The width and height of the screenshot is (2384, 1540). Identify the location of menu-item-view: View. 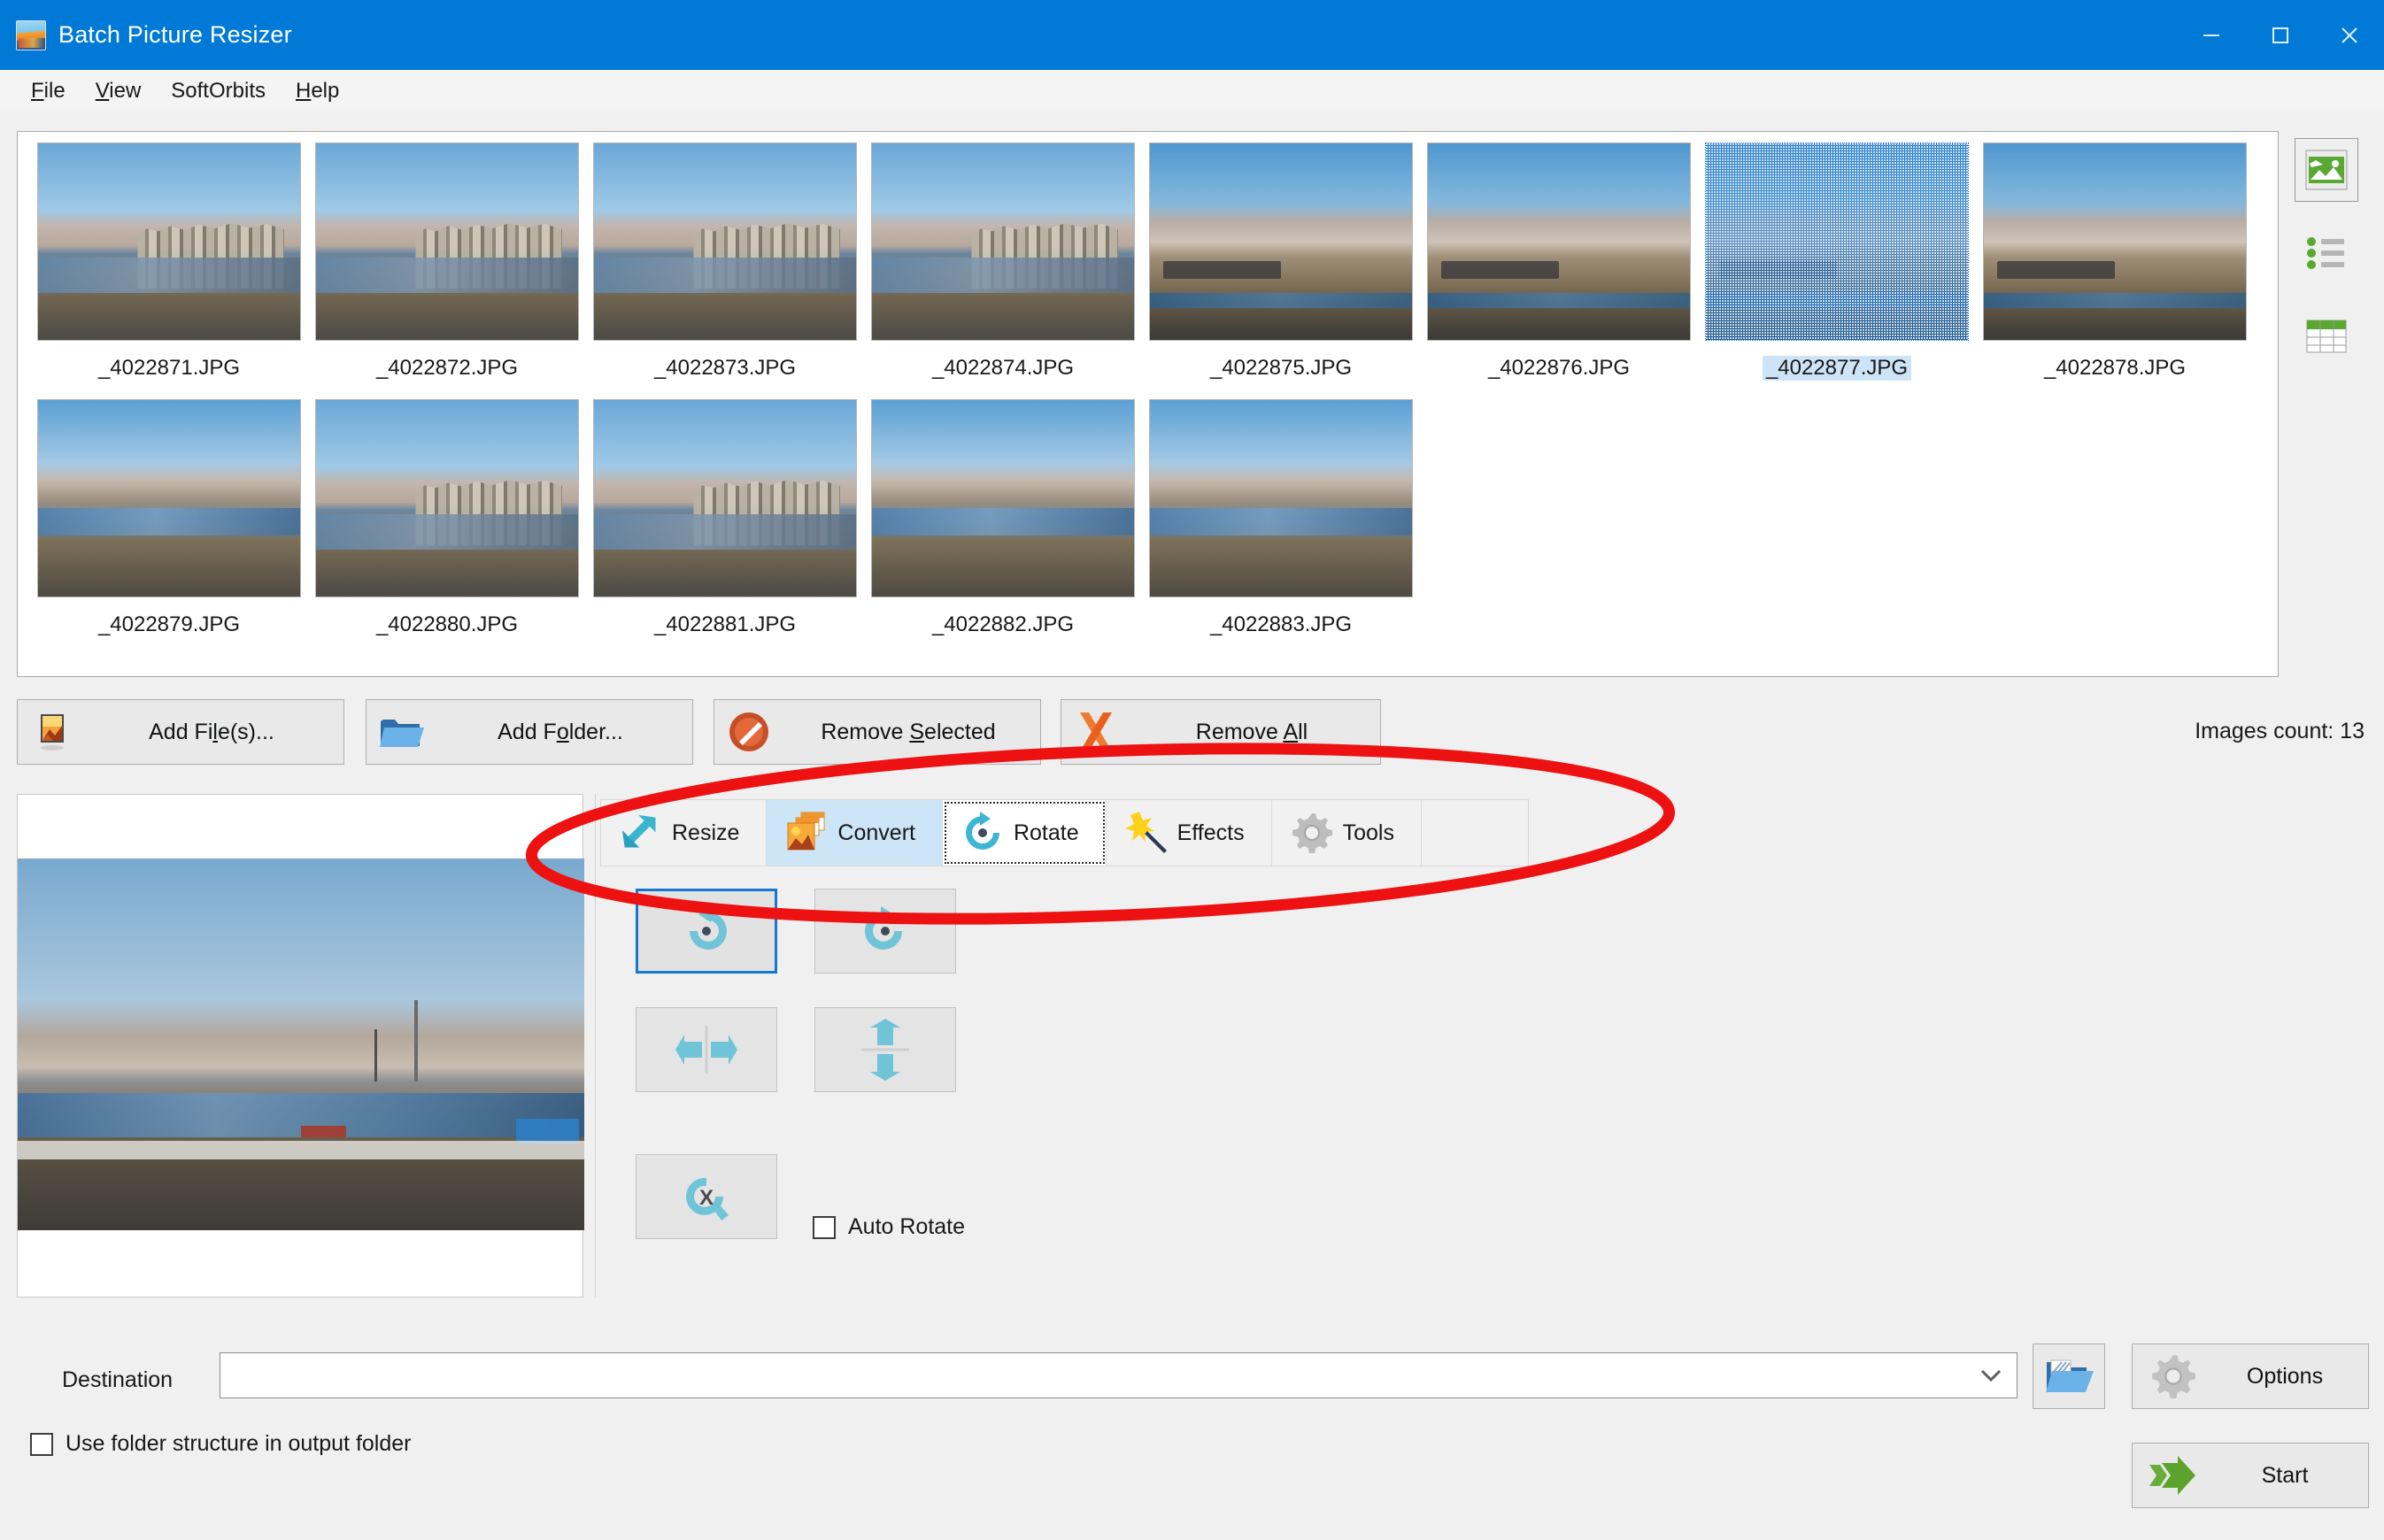
(119, 91).